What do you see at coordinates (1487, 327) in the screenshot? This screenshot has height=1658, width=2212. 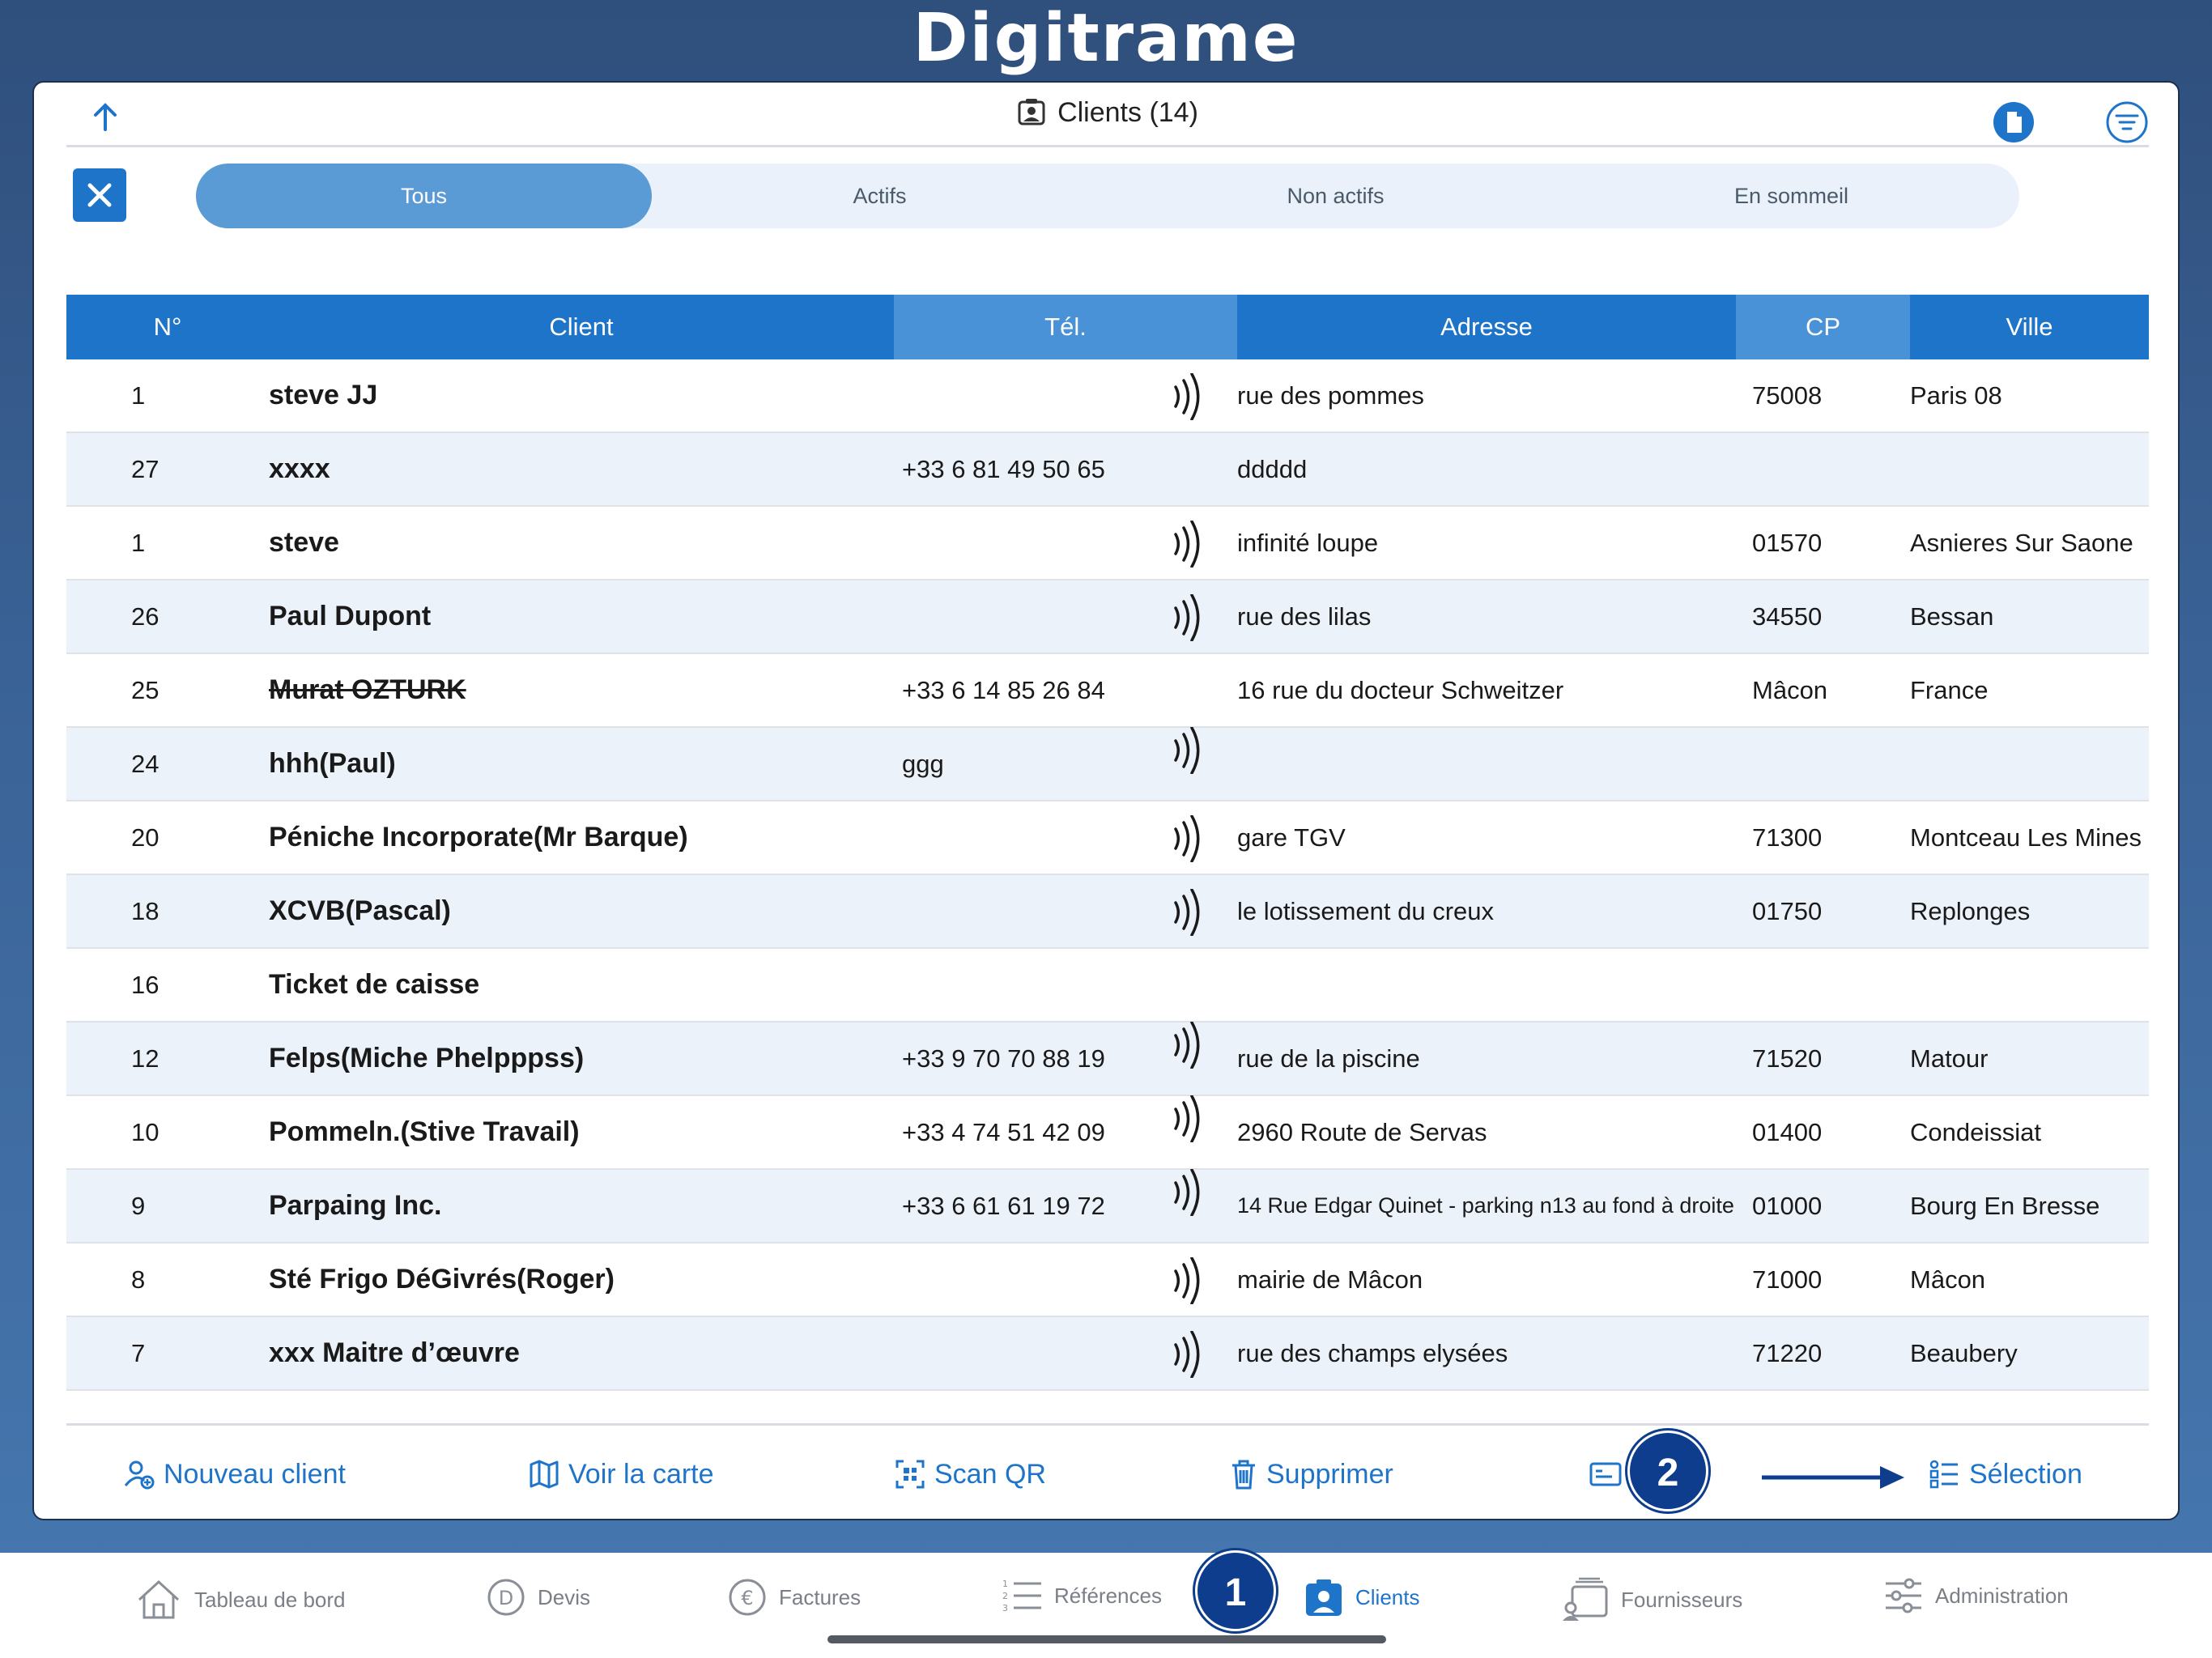 I see `col-adresse: Adresse` at bounding box center [1487, 327].